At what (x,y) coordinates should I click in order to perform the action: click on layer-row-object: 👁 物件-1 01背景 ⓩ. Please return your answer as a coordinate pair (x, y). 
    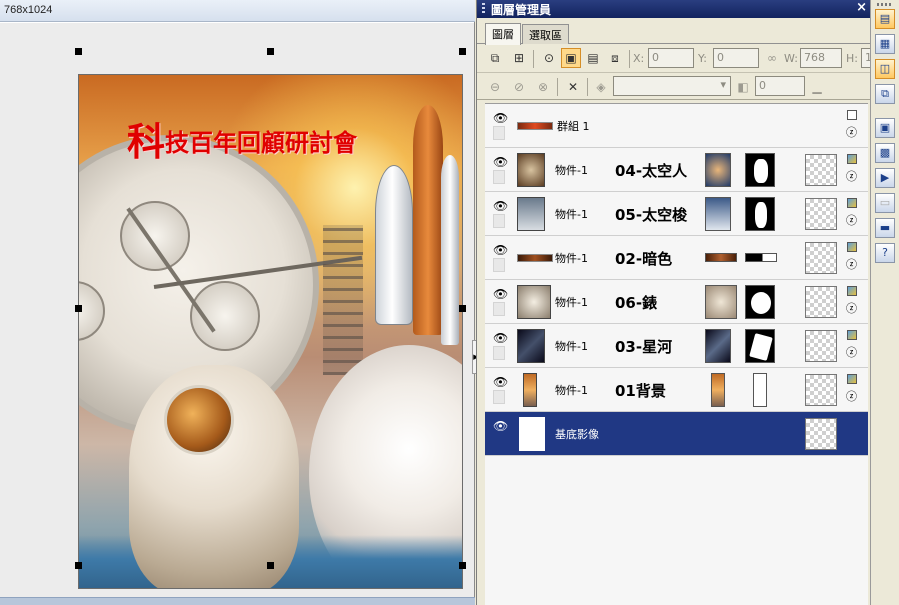
    Looking at the image, I should click on (676, 390).